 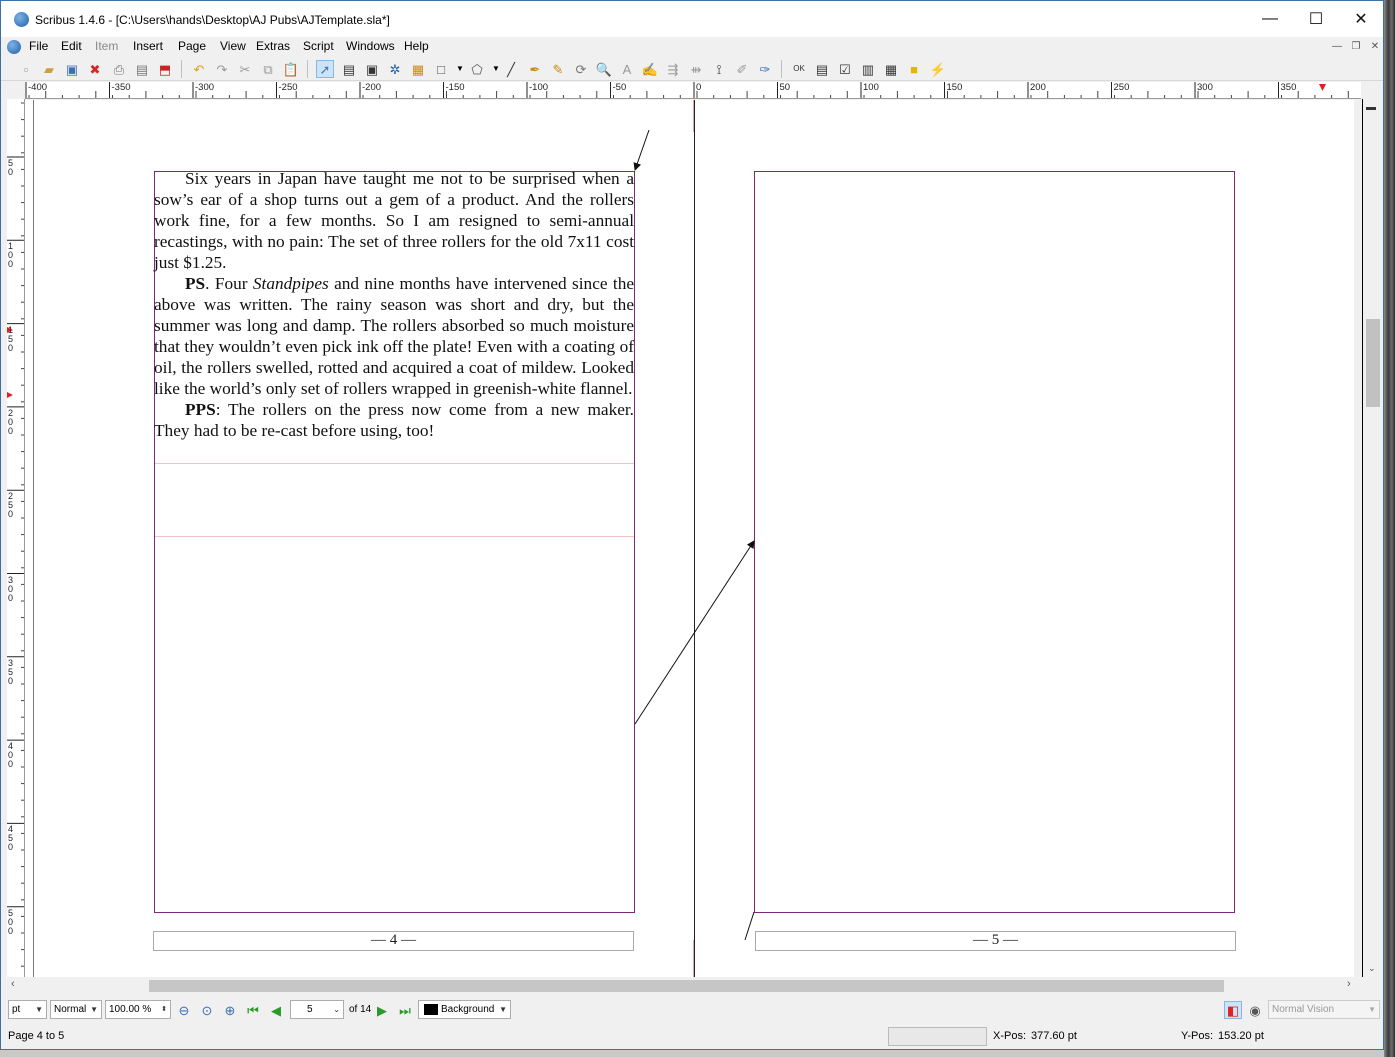 What do you see at coordinates (184, 1010) in the screenshot?
I see `zoom-out-icon: ⊖` at bounding box center [184, 1010].